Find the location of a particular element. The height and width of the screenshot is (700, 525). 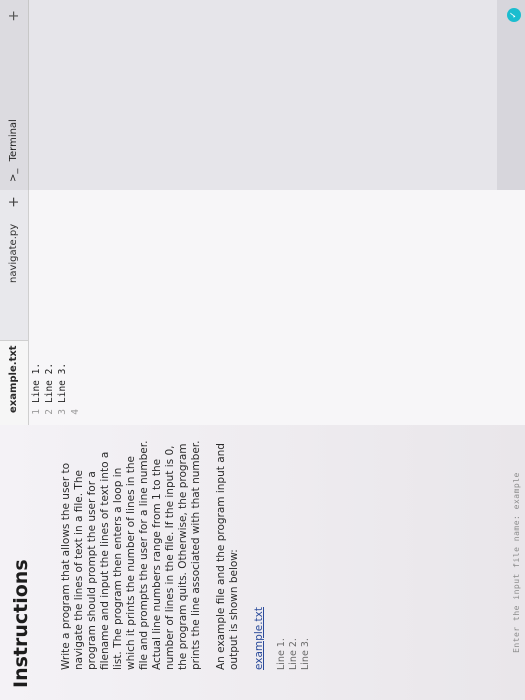

example-line: Line 3. is located at coordinates (305, 654).